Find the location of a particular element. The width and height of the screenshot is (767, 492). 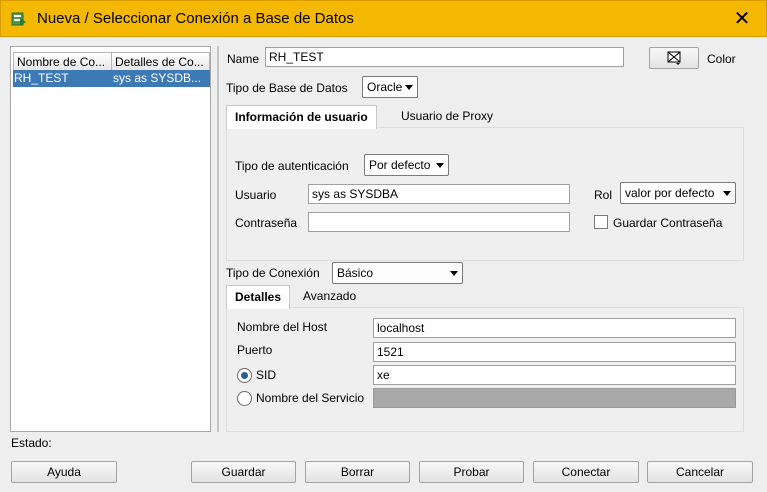

save-password-checkbox is located at coordinates (601, 222).